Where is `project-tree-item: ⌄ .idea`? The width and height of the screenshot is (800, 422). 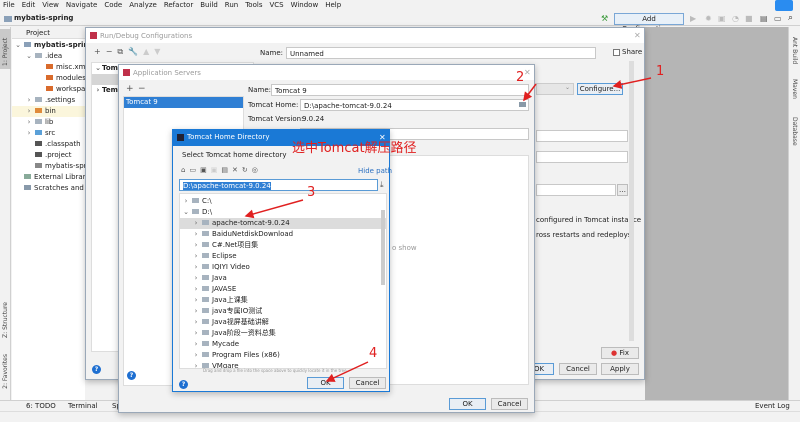
project-tree-item: ⌄ .idea is located at coordinates (48, 56).